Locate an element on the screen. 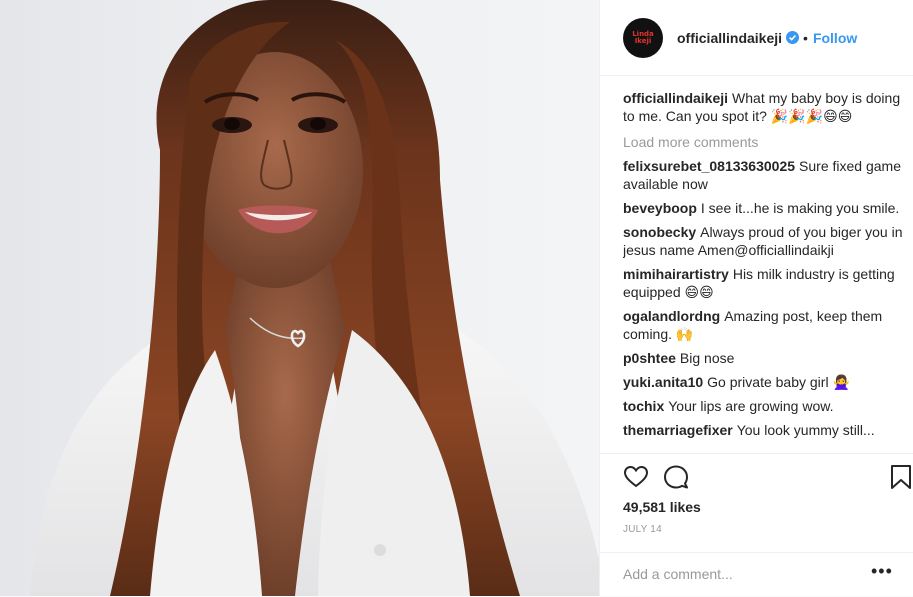 The height and width of the screenshot is (597, 913). add-comment-bar: ••• is located at coordinates (756, 574).